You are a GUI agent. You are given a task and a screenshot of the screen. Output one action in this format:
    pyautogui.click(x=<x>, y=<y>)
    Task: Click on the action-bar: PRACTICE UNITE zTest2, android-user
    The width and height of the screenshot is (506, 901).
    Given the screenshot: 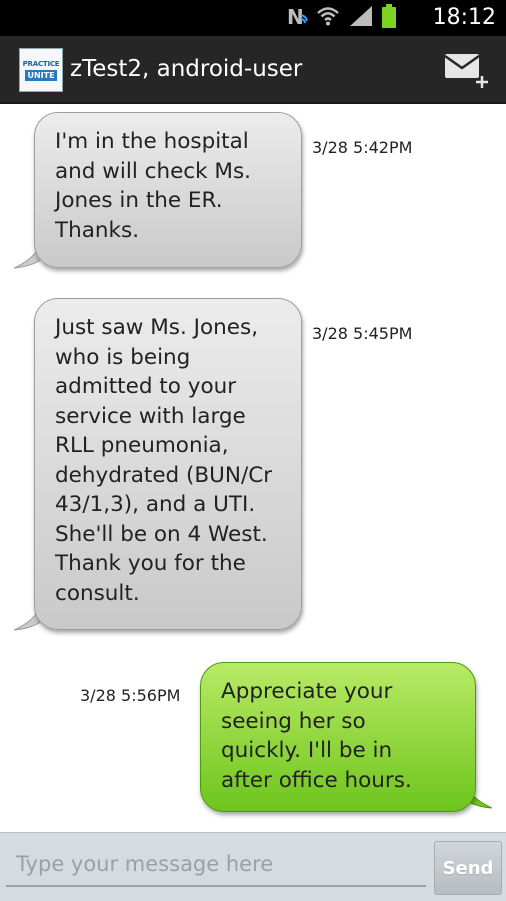 What is the action you would take?
    pyautogui.click(x=253, y=70)
    